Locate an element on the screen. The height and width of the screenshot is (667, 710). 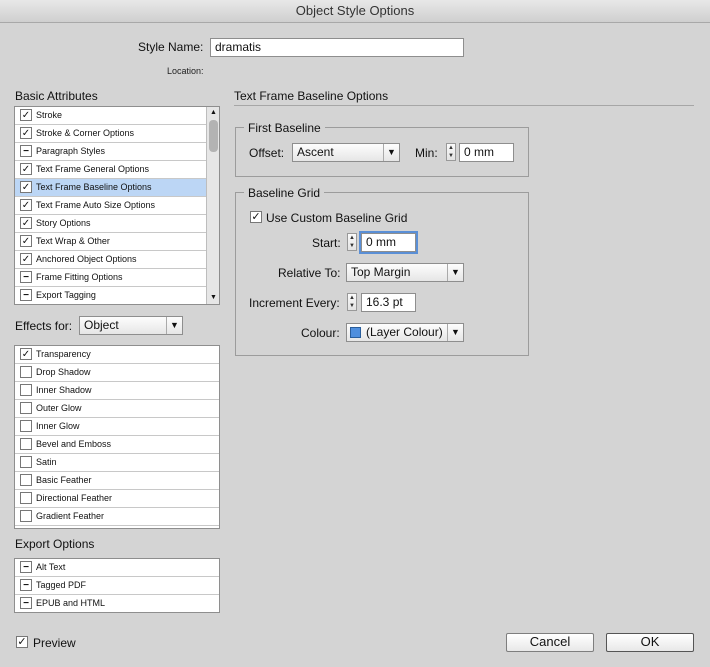
effect-item: Inner Shadow is located at coordinates (117, 391).